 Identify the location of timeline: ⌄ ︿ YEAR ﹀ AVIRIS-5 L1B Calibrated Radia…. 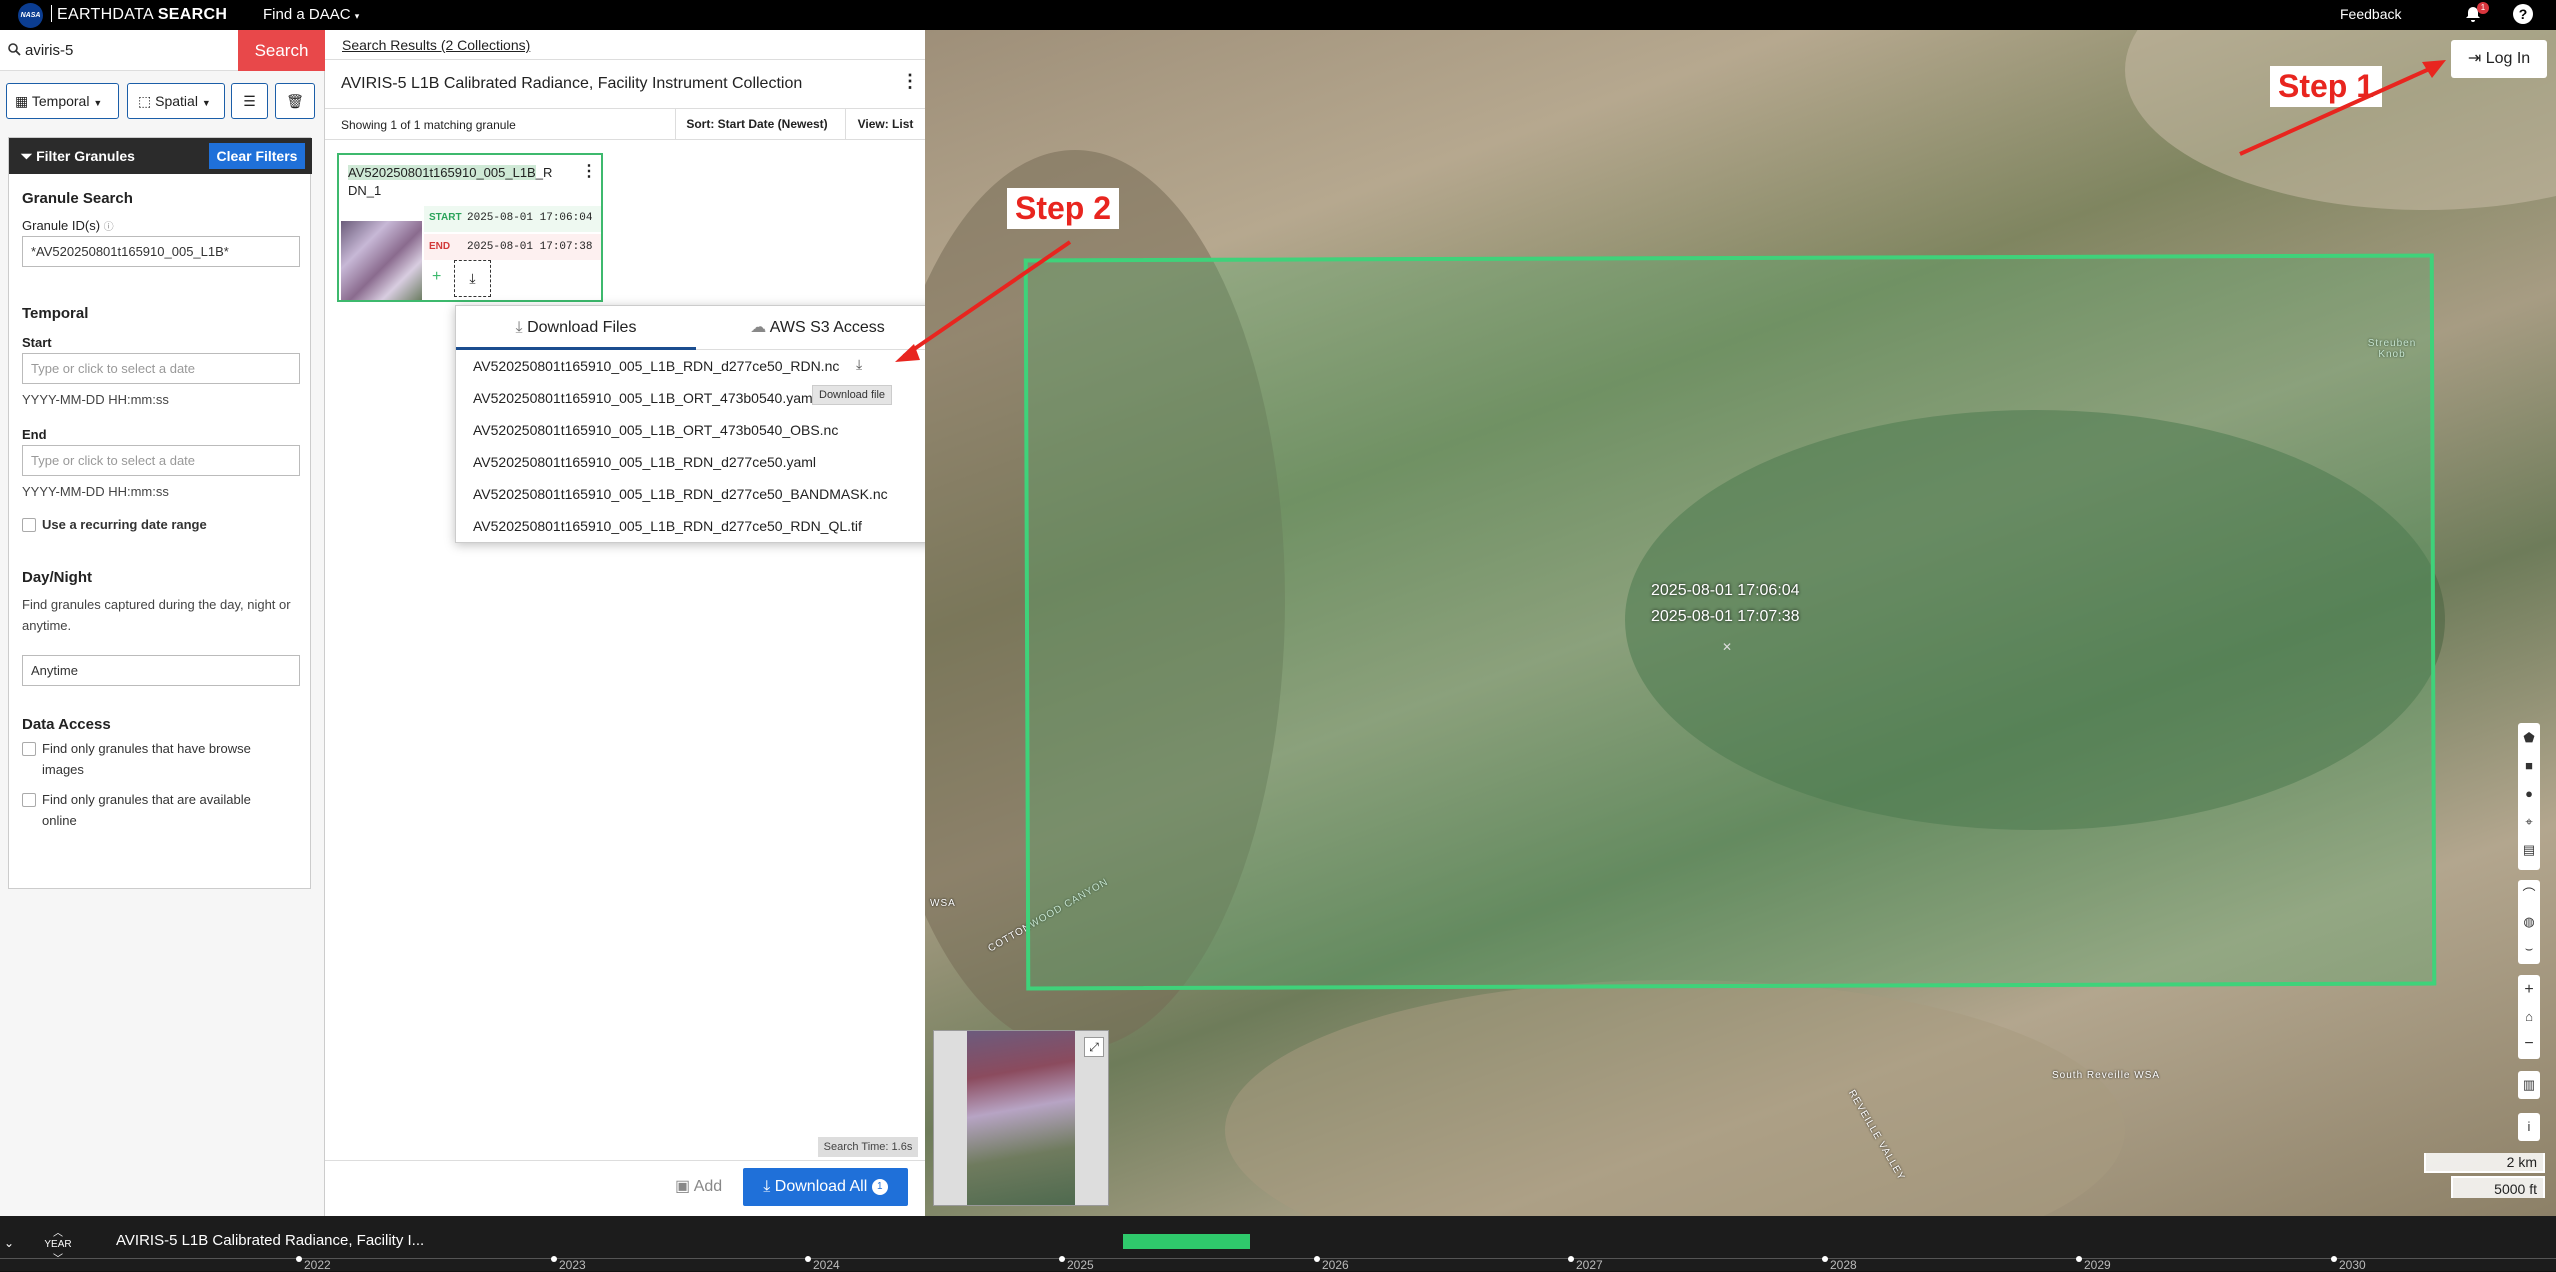
(1278, 1244).